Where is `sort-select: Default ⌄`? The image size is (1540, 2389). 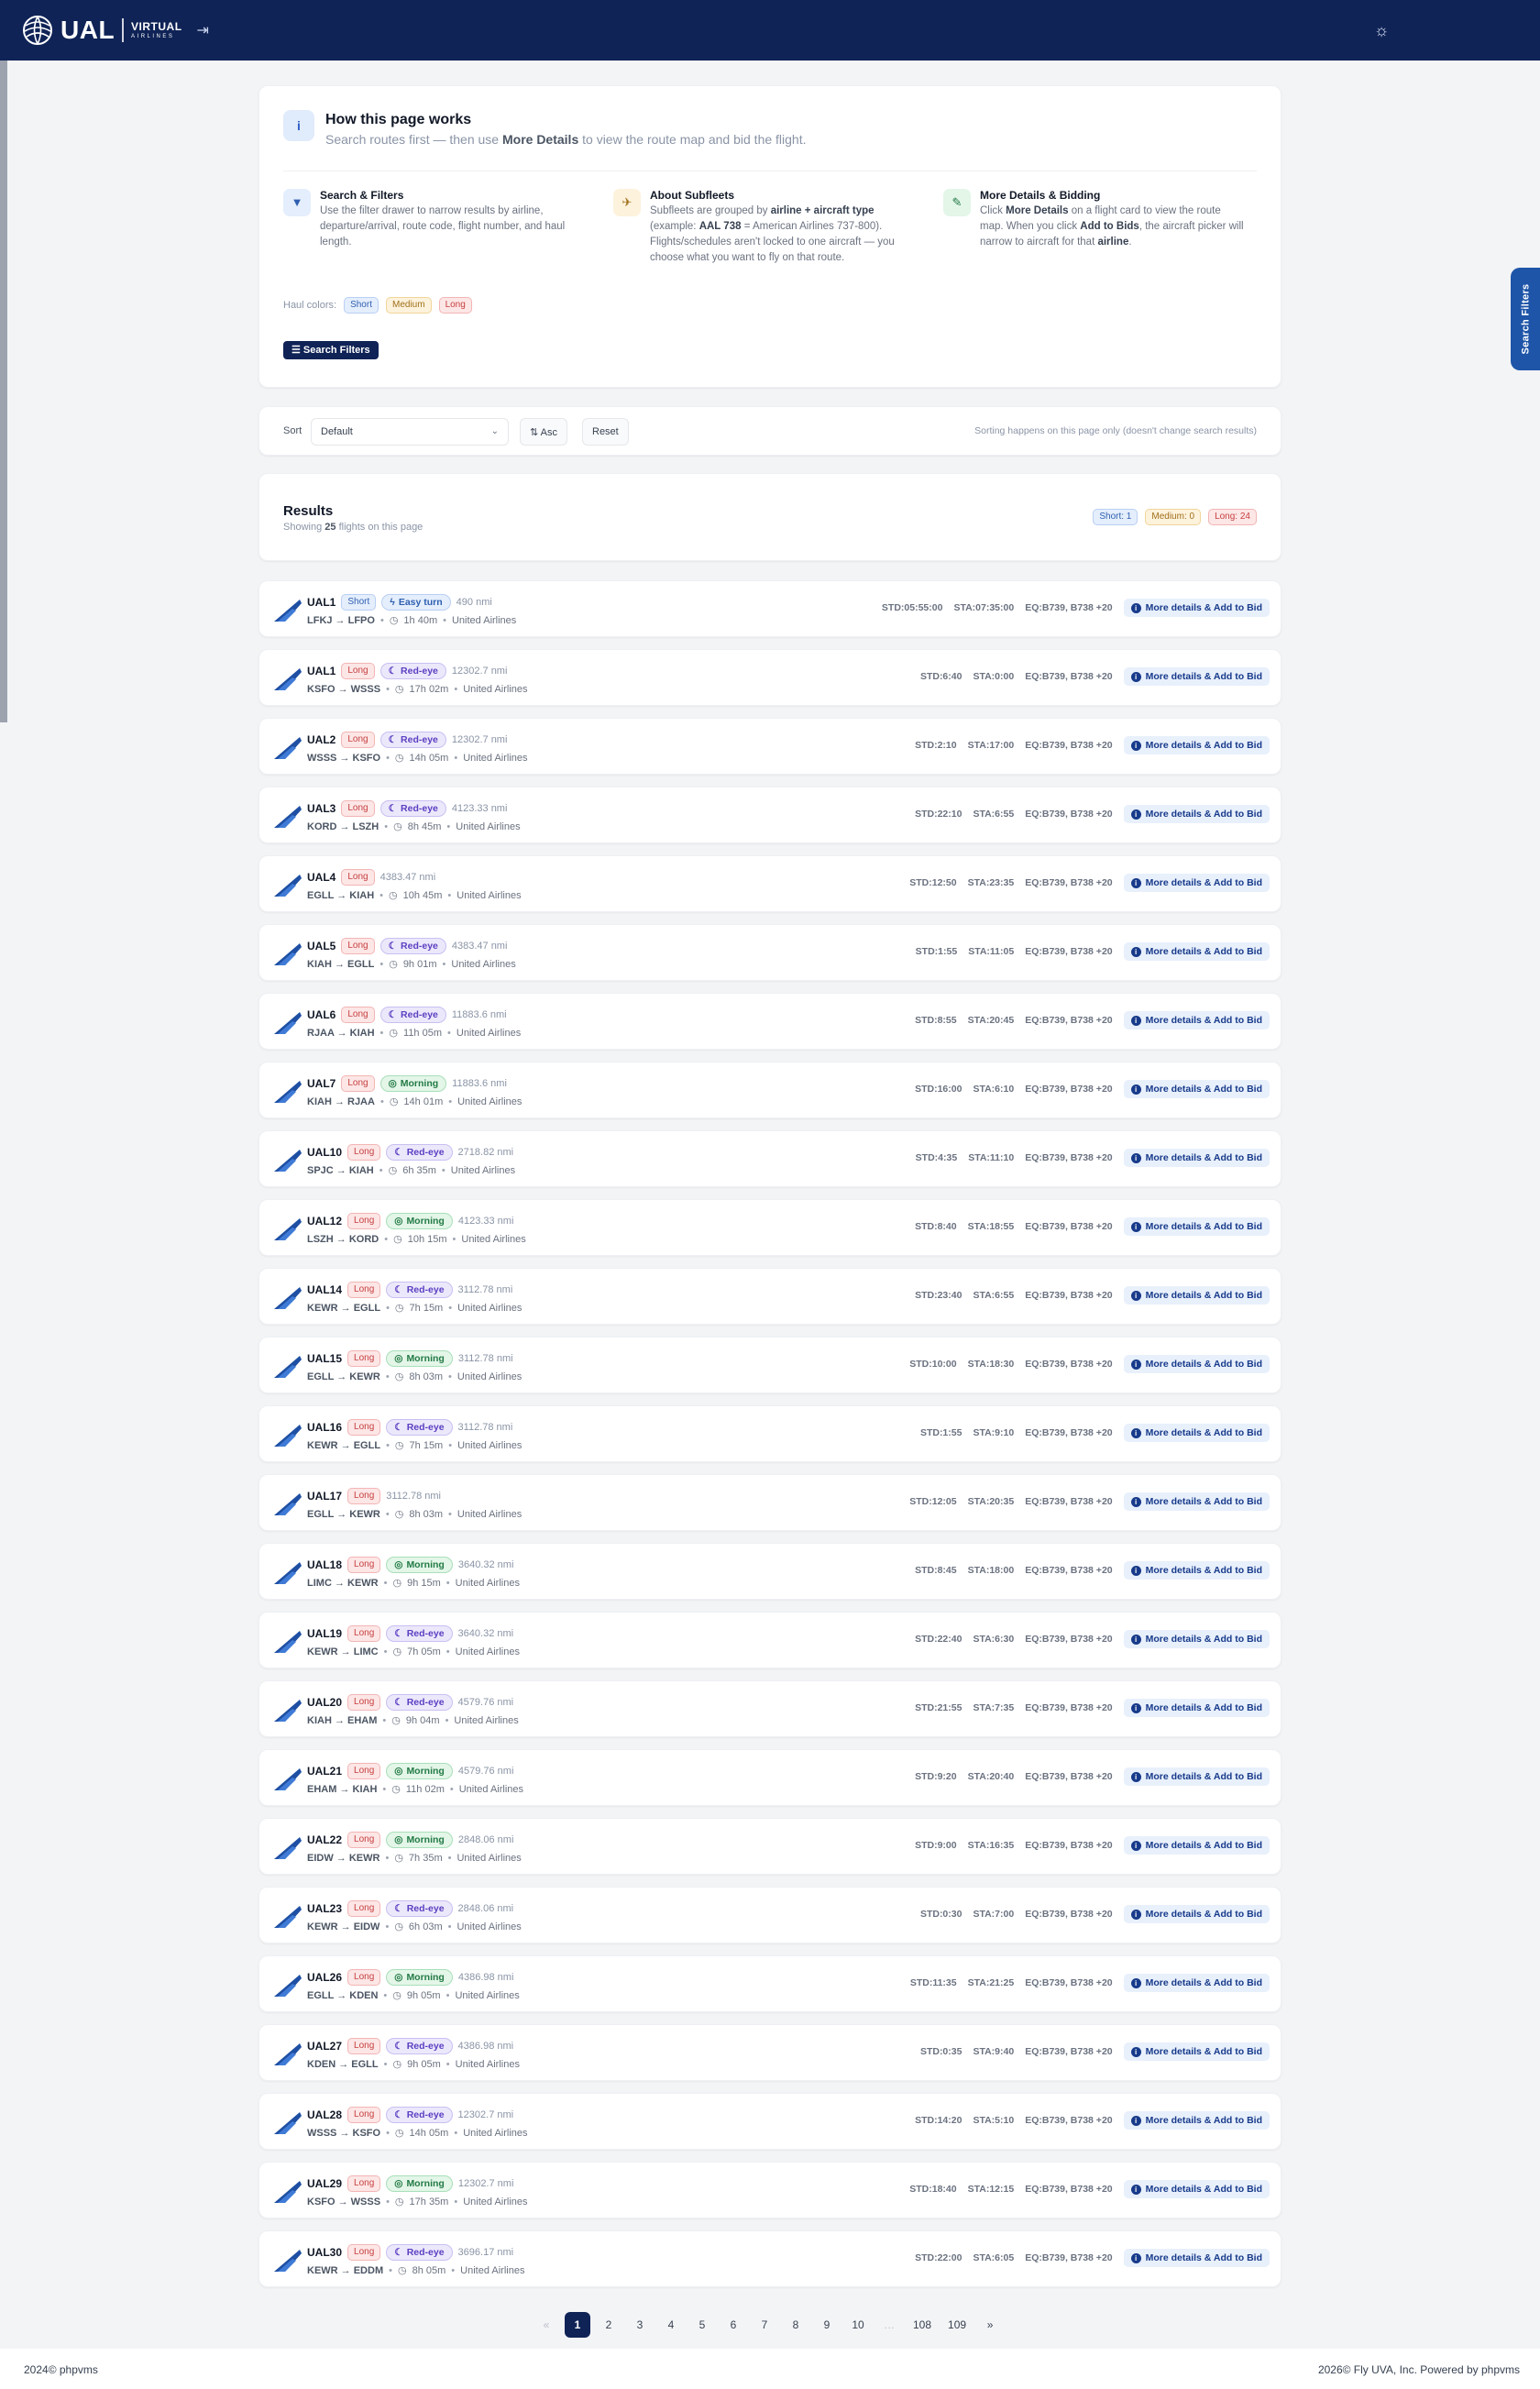
sort-select: Default ⌄ is located at coordinates (410, 432).